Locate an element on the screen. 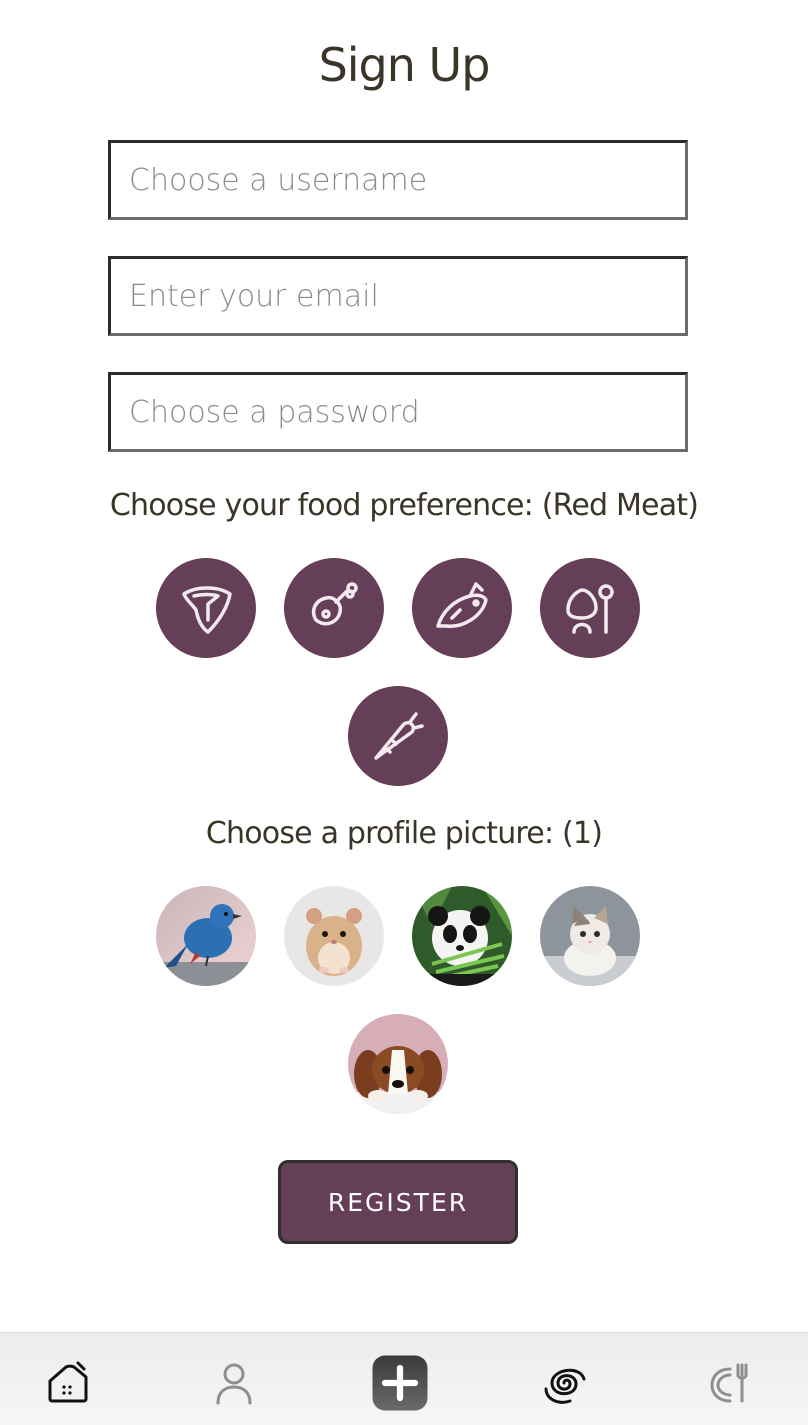  nav-home is located at coordinates (68, 1383).